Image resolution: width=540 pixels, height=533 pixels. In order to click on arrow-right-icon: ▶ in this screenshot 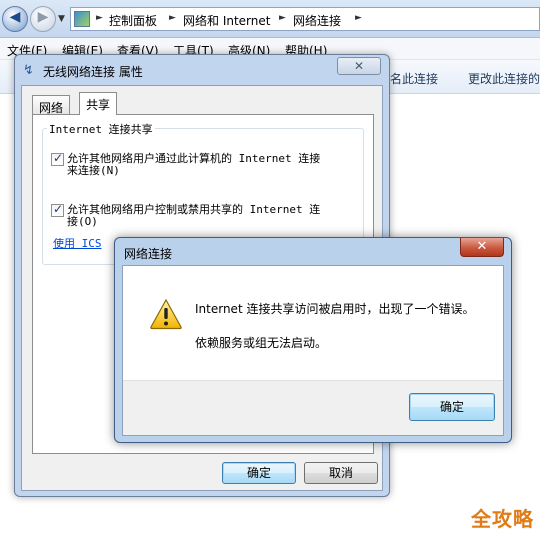, I will do `click(43, 17)`.